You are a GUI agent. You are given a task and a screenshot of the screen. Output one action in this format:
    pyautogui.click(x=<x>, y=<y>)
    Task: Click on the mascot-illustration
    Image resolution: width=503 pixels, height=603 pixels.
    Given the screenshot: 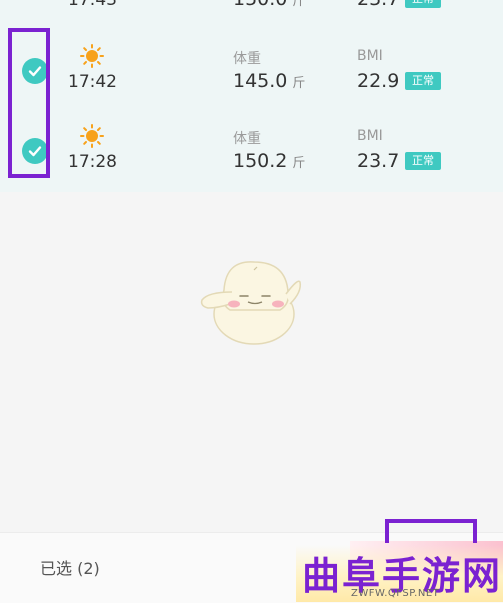 What is the action you would take?
    pyautogui.click(x=251, y=300)
    